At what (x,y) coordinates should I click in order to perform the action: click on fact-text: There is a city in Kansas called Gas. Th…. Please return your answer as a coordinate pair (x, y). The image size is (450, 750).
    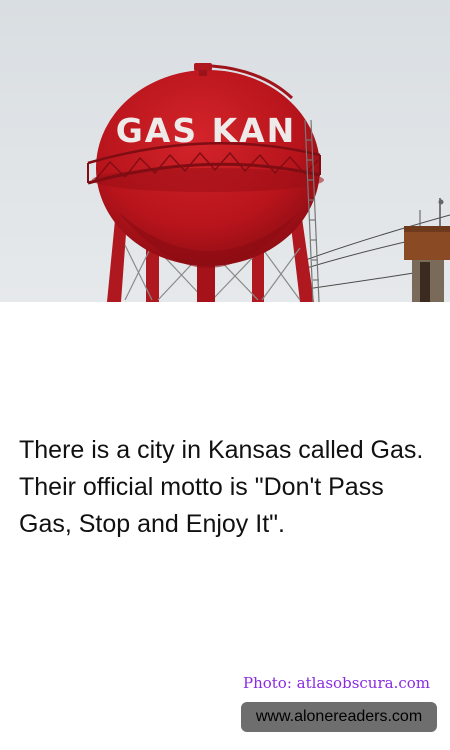
    Looking at the image, I should click on (221, 487).